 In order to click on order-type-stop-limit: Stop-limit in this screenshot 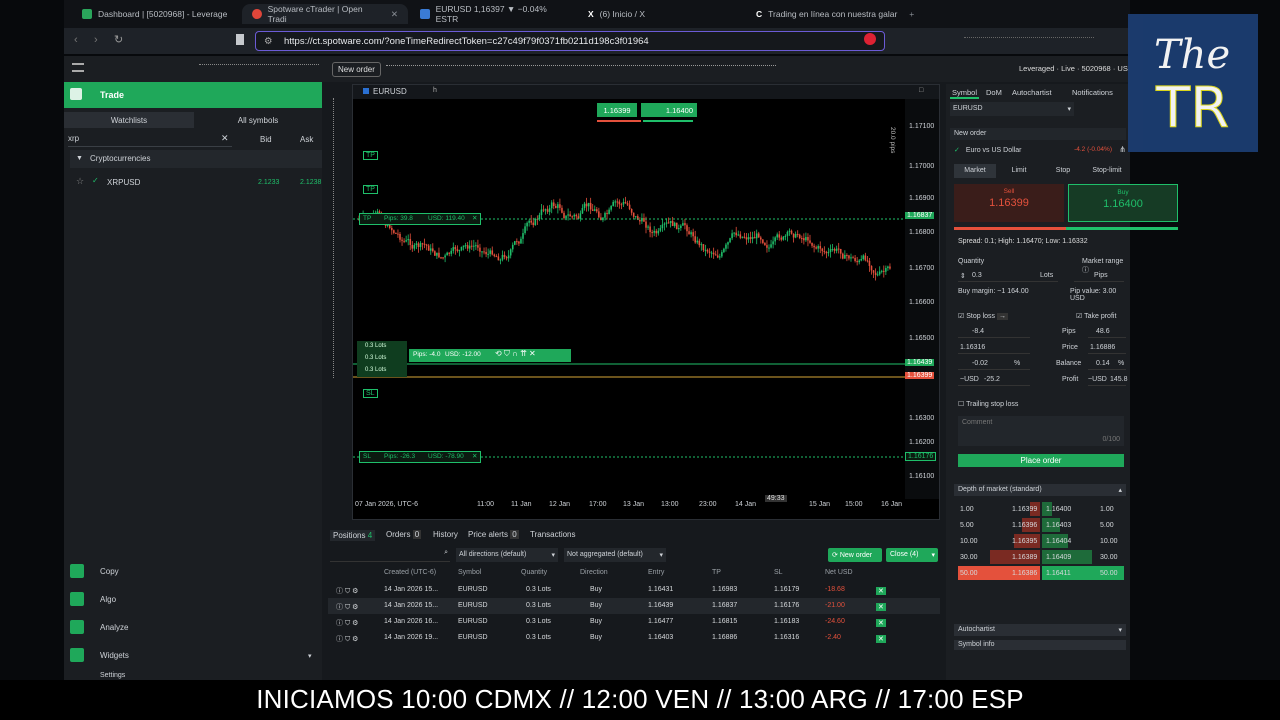, I will do `click(1107, 171)`.